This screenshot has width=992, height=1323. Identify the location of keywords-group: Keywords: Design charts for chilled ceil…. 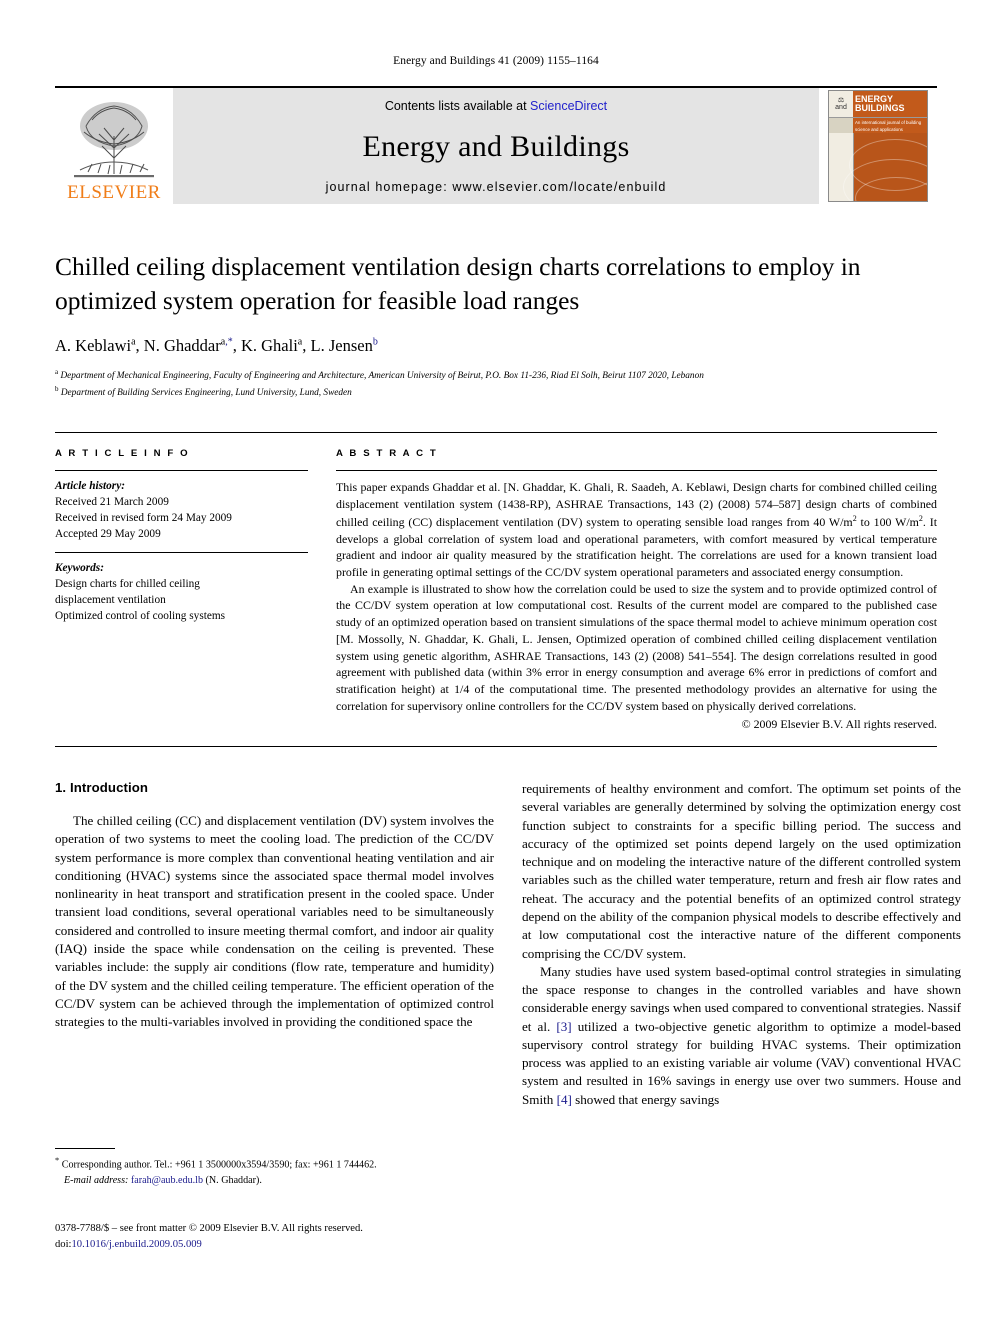
(181, 593).